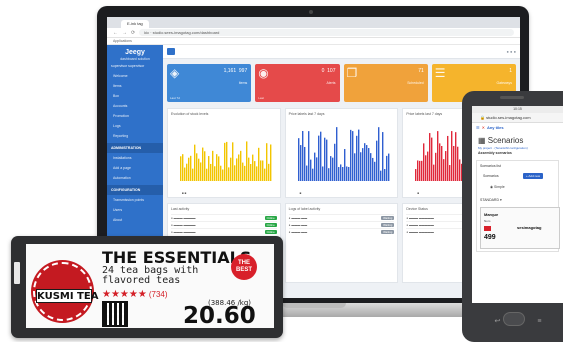  What do you see at coordinates (297, 83) in the screenshot?
I see `kpi-card: ◉ 0 107 Alerts Last` at bounding box center [297, 83].